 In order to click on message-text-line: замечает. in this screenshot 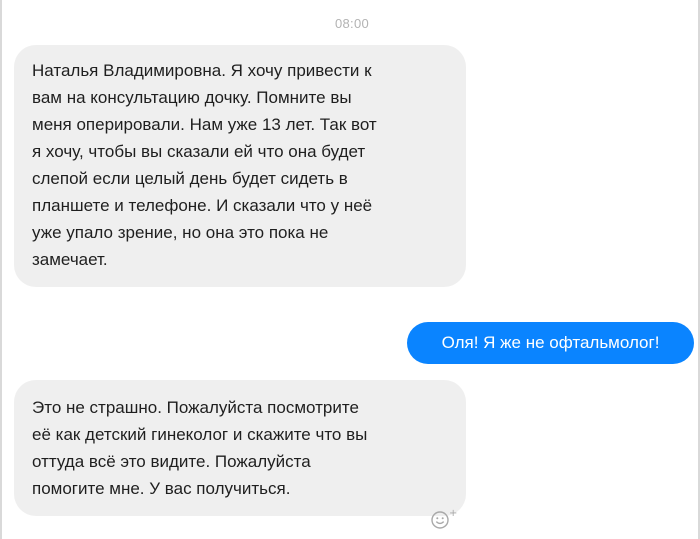, I will do `click(70, 259)`.